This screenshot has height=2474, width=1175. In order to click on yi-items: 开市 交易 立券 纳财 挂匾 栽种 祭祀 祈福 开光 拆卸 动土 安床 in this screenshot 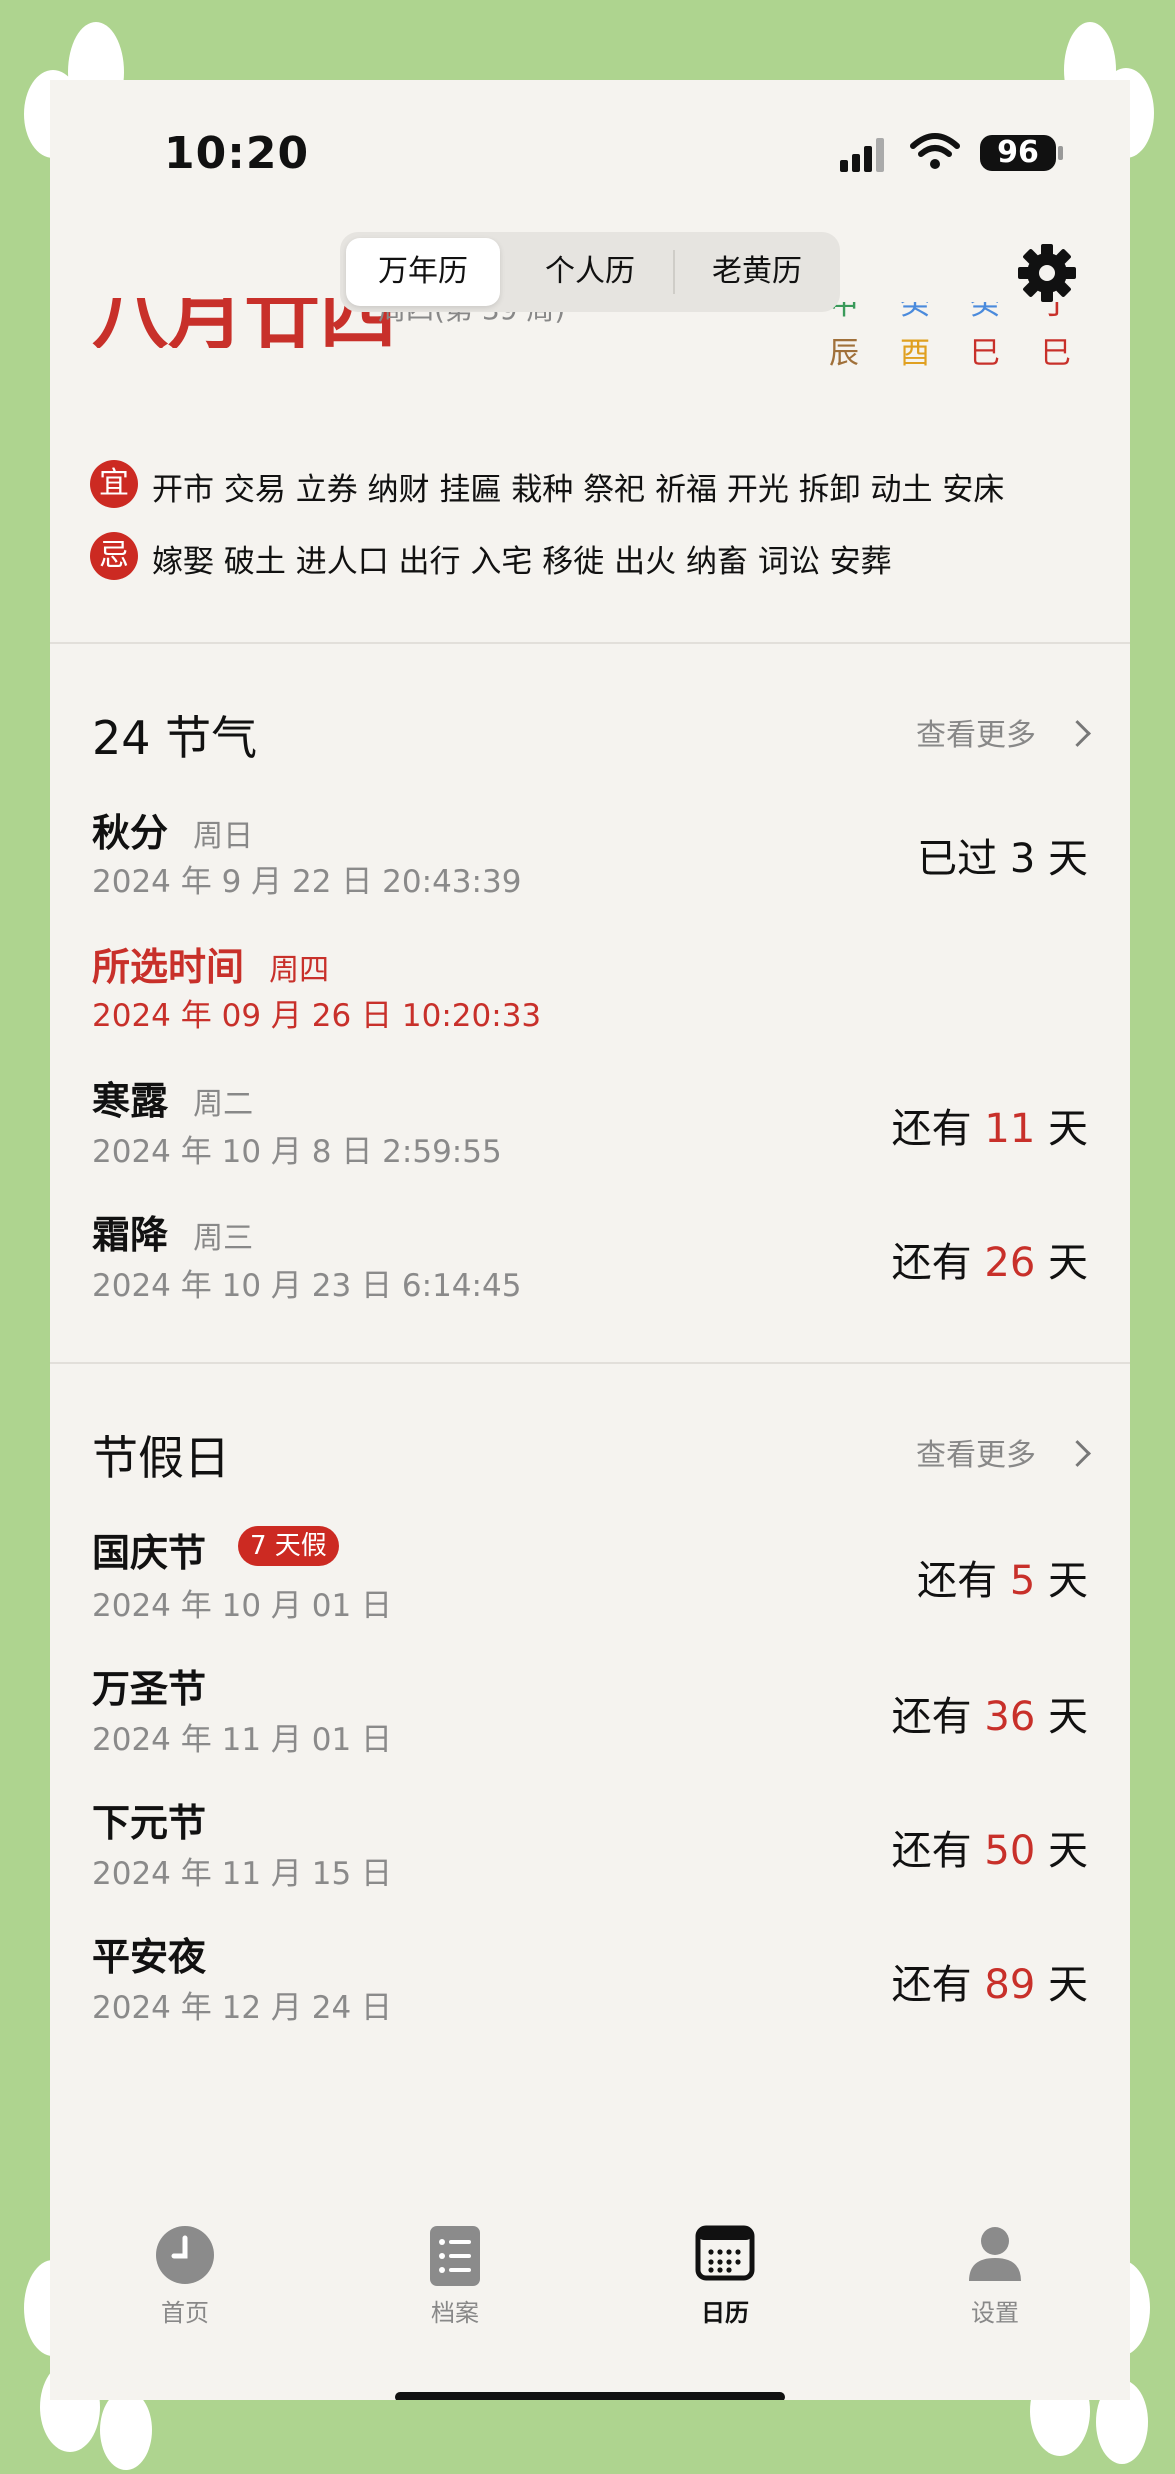, I will do `click(578, 490)`.